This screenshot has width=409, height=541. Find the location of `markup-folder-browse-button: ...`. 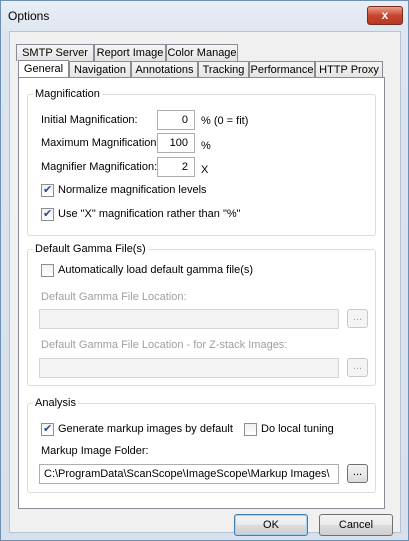

markup-folder-browse-button: ... is located at coordinates (357, 473).